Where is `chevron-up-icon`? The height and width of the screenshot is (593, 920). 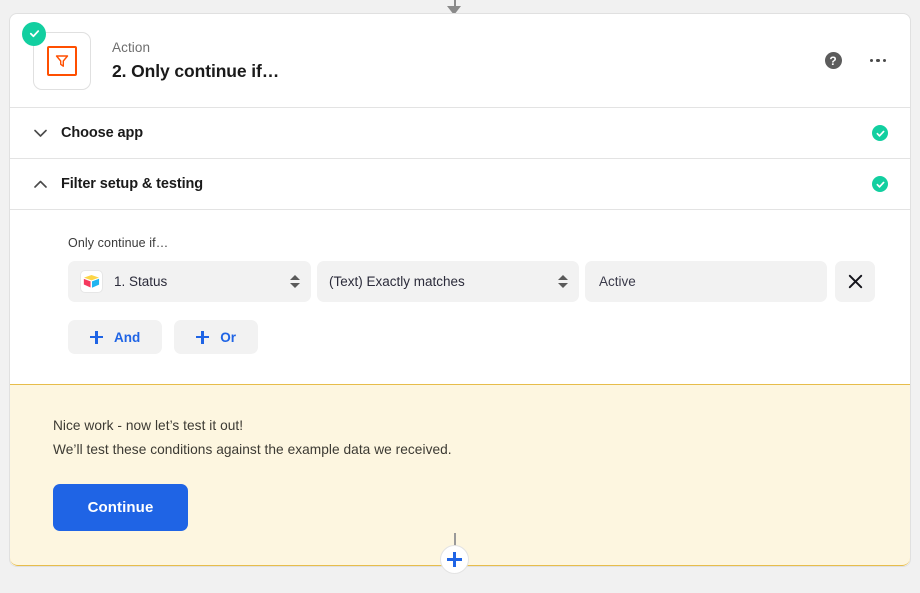 chevron-up-icon is located at coordinates (40, 184).